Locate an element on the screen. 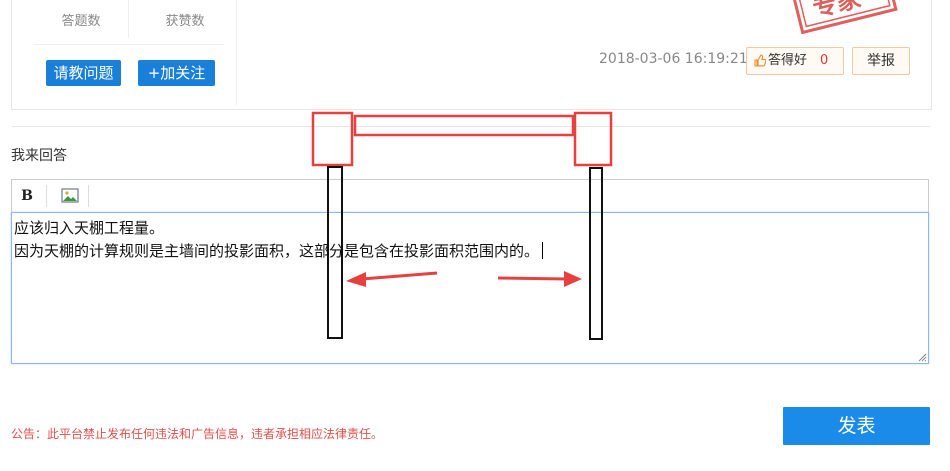 This screenshot has height=471, width=950. reply-section-title: 我来回答 is located at coordinates (39, 156).